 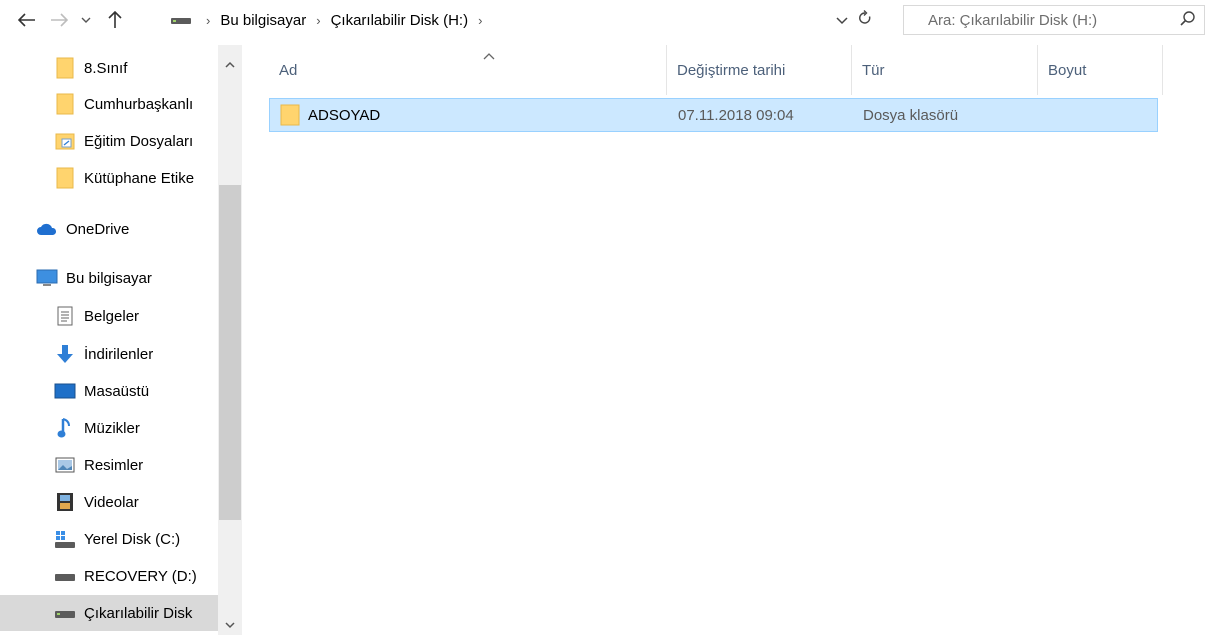 I want to click on sidebar-item-belgeler: Belgeler, so click(x=109, y=316).